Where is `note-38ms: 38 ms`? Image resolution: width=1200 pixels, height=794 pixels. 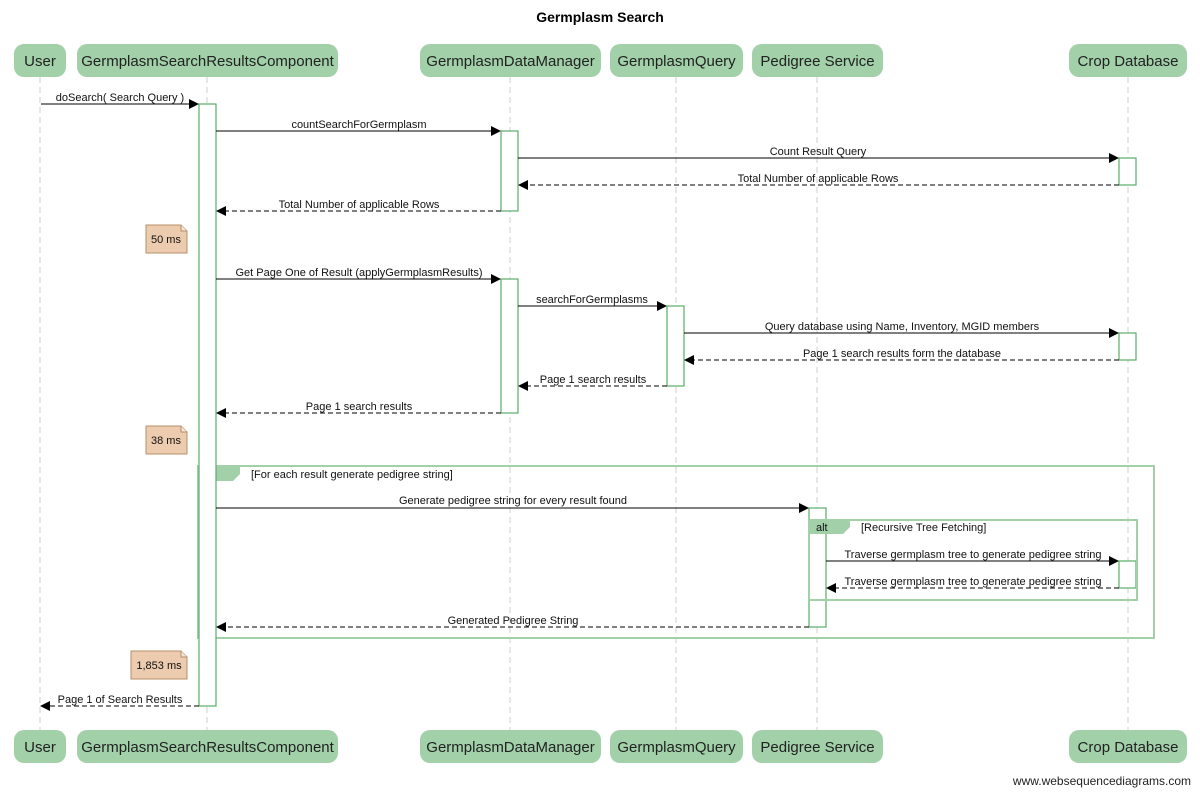
note-38ms: 38 ms is located at coordinates (166, 440).